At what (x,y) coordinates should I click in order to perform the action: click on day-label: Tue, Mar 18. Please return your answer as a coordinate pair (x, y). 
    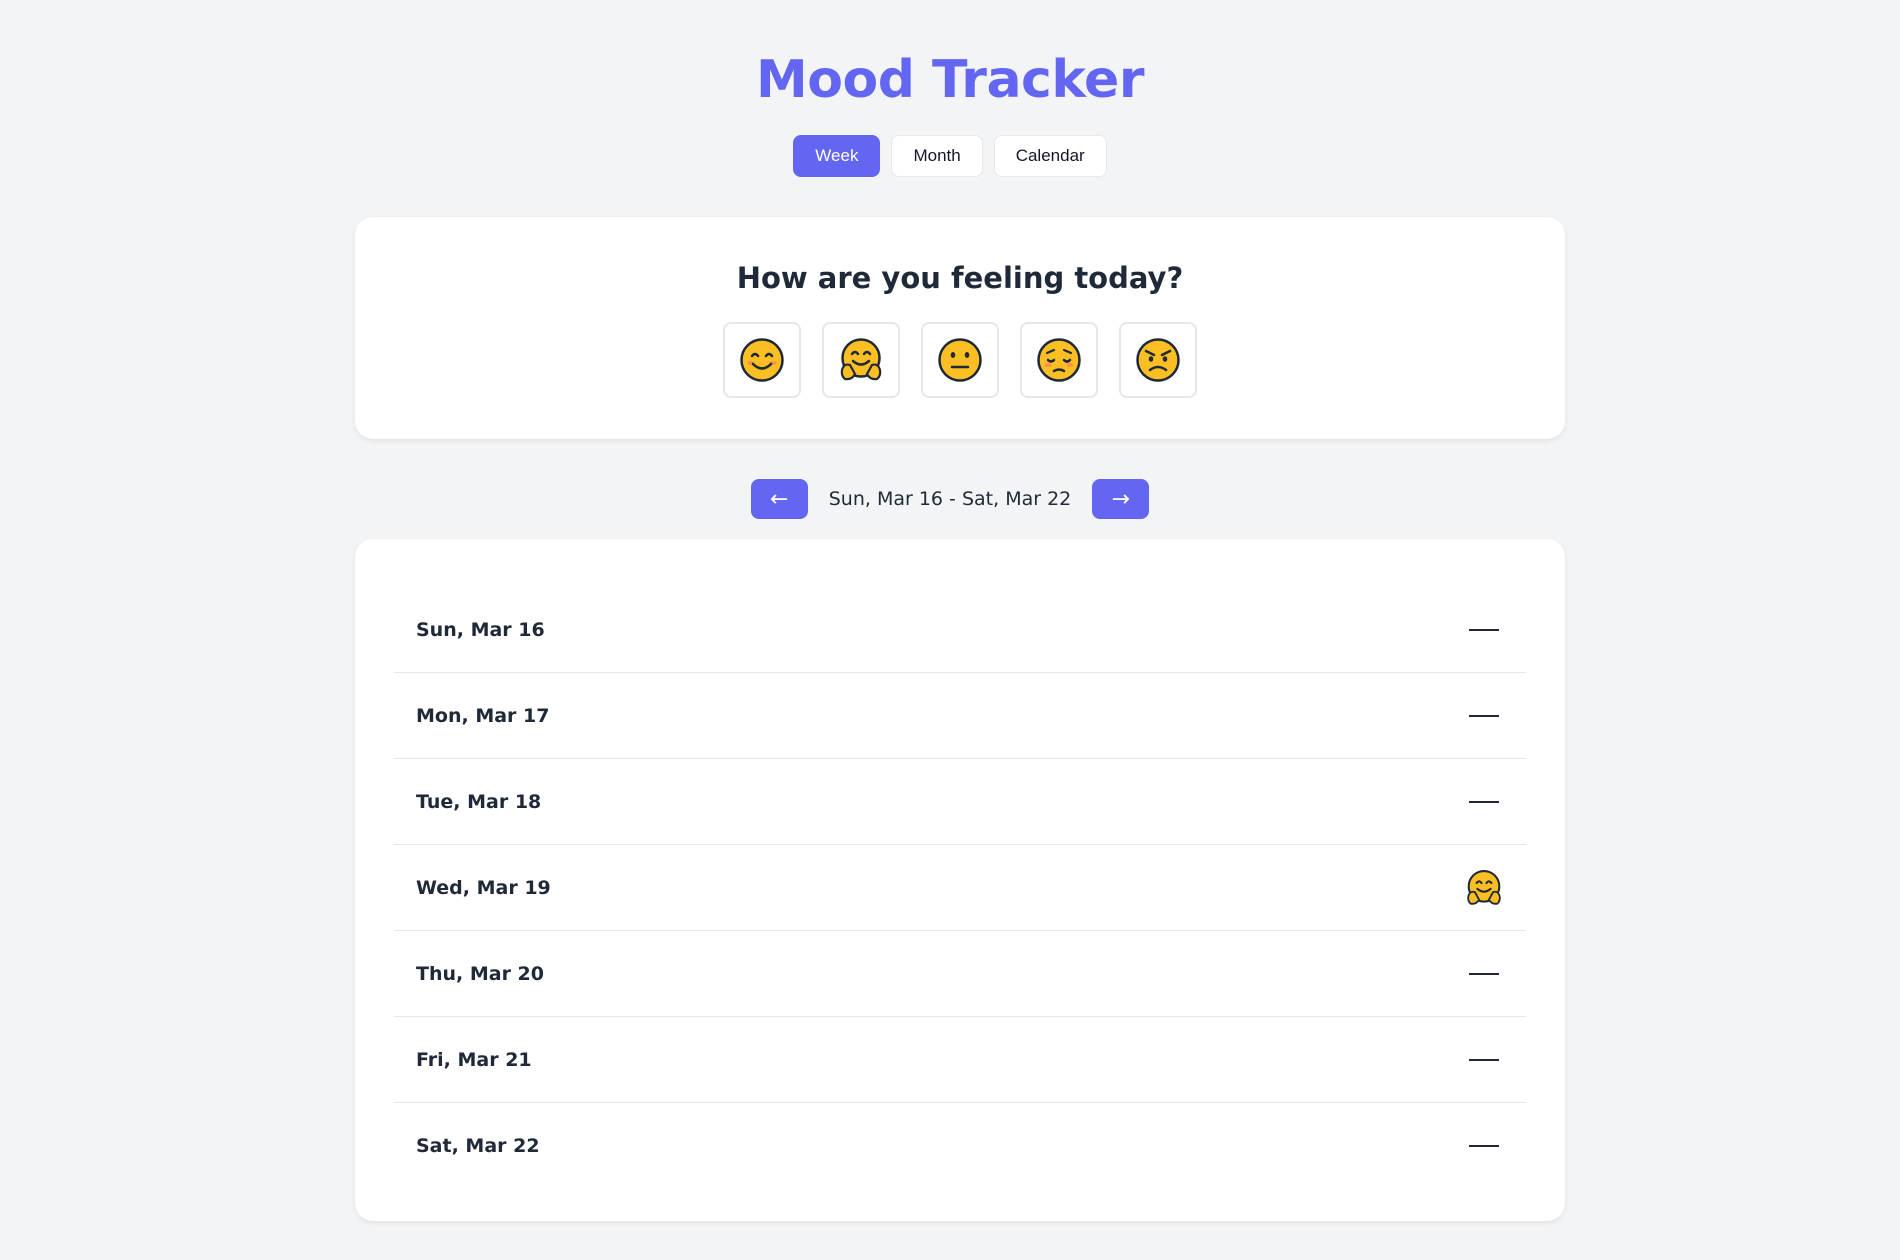
    Looking at the image, I should click on (479, 801).